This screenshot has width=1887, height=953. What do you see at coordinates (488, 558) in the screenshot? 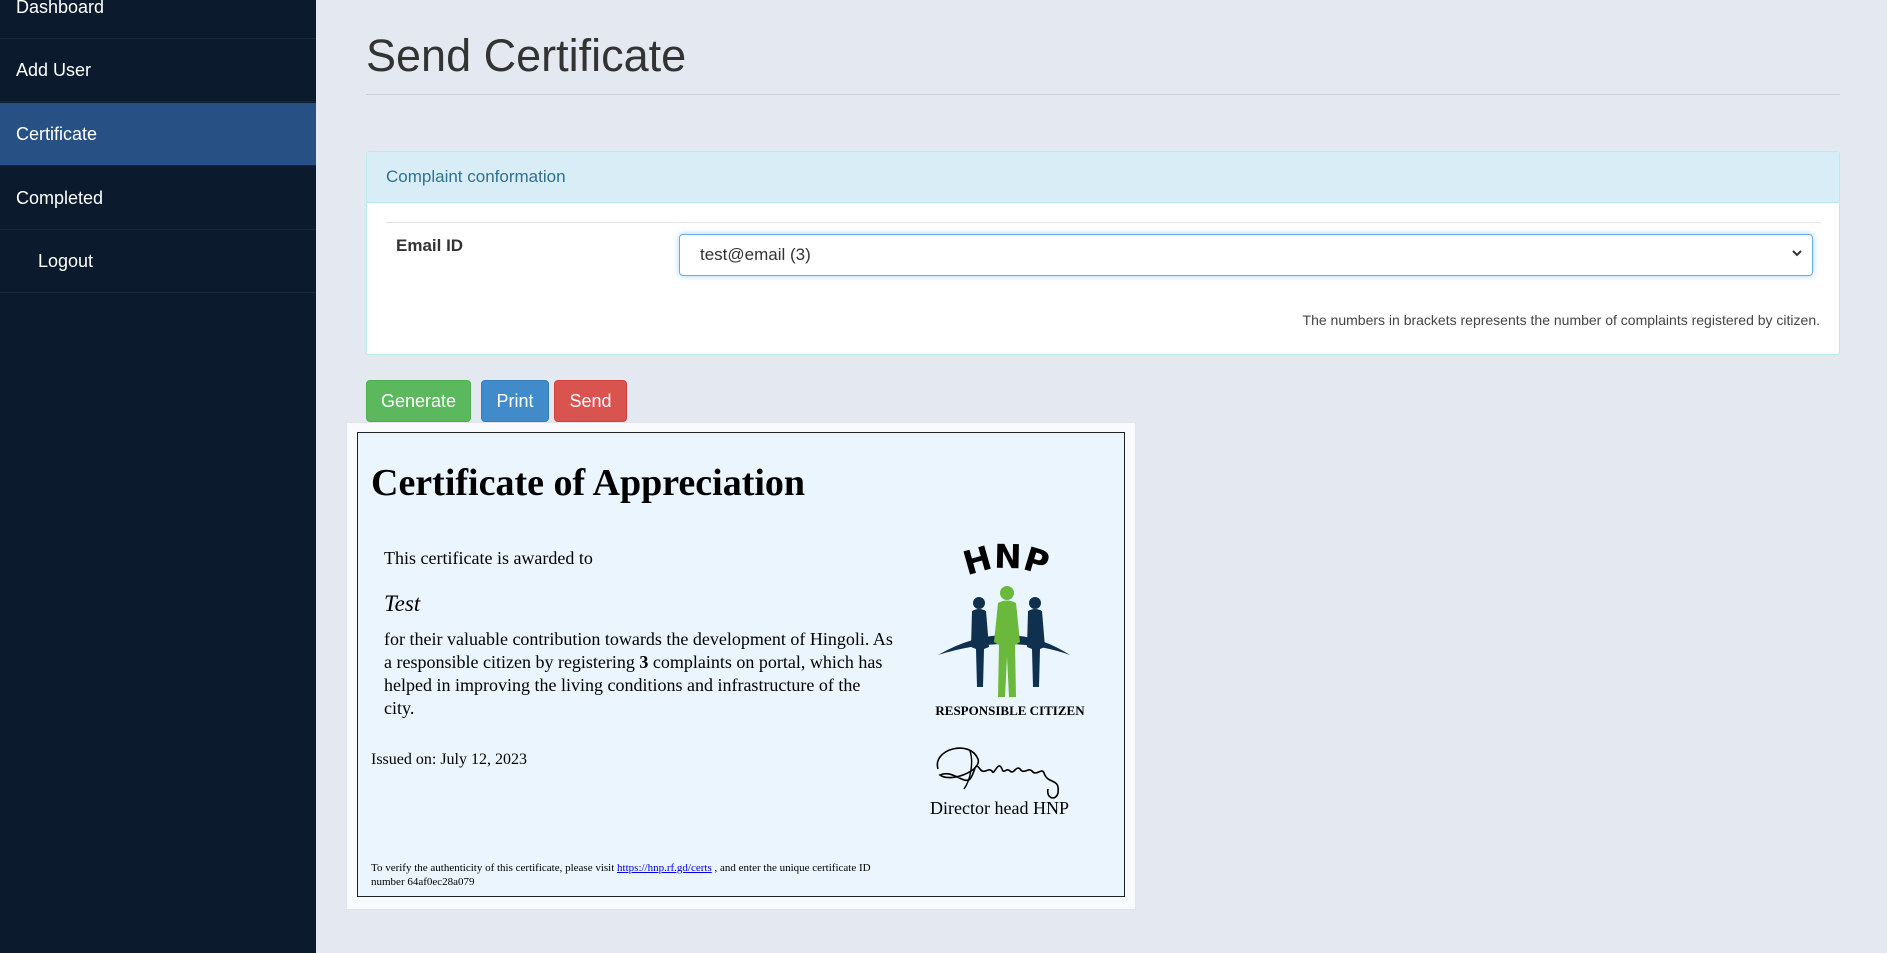
I see `awarded-text: This certificate is awarded to` at bounding box center [488, 558].